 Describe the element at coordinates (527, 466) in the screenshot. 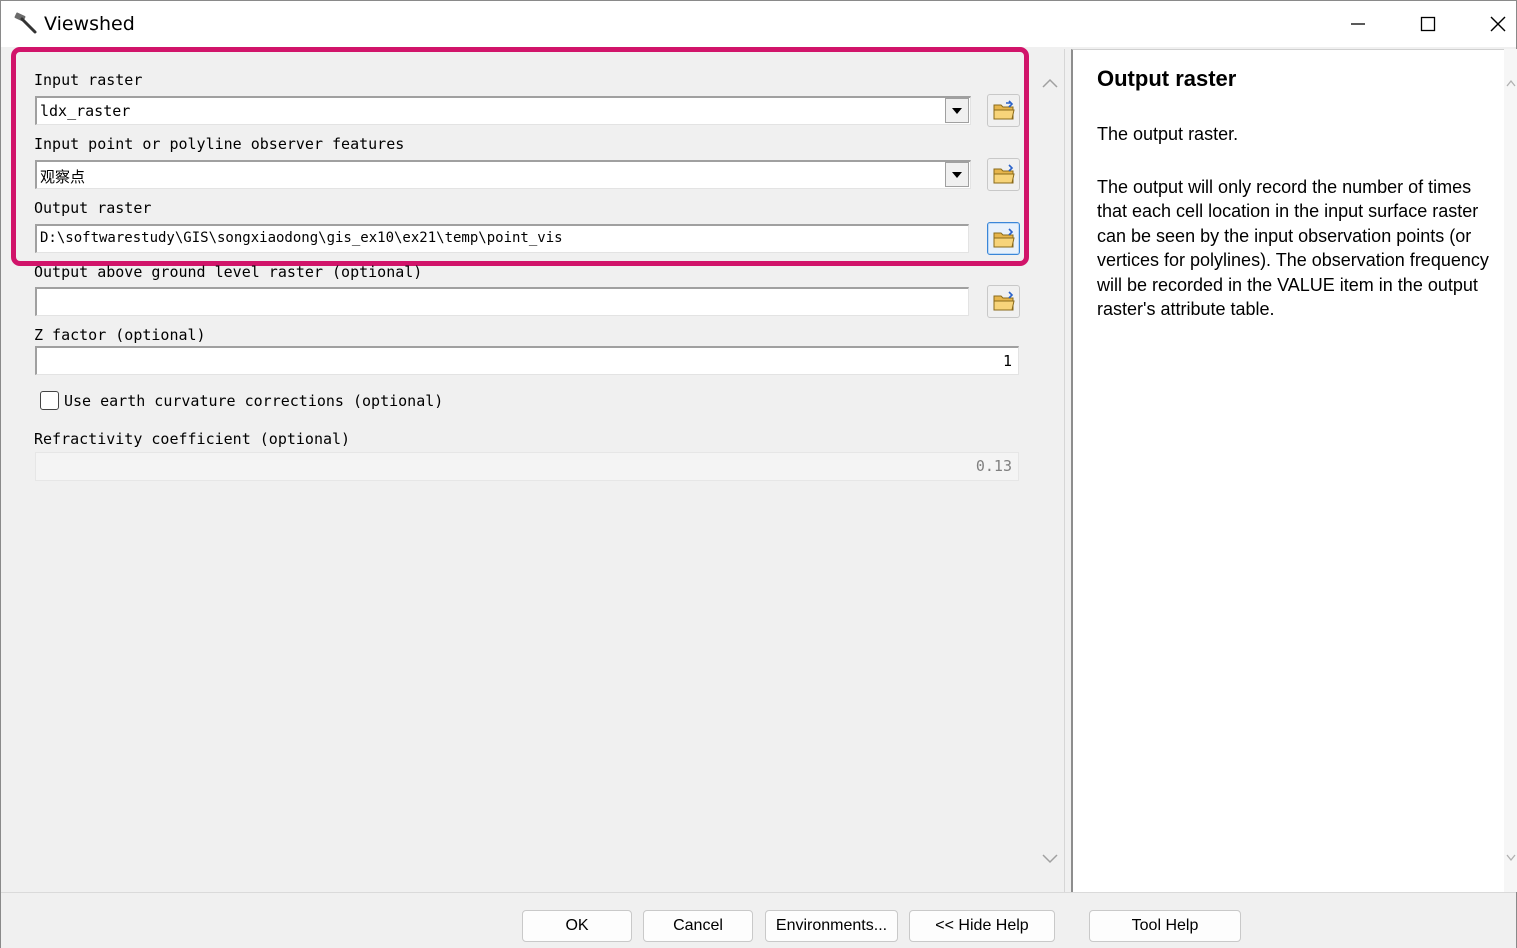

I see `refractivity-field: 0.13` at that location.